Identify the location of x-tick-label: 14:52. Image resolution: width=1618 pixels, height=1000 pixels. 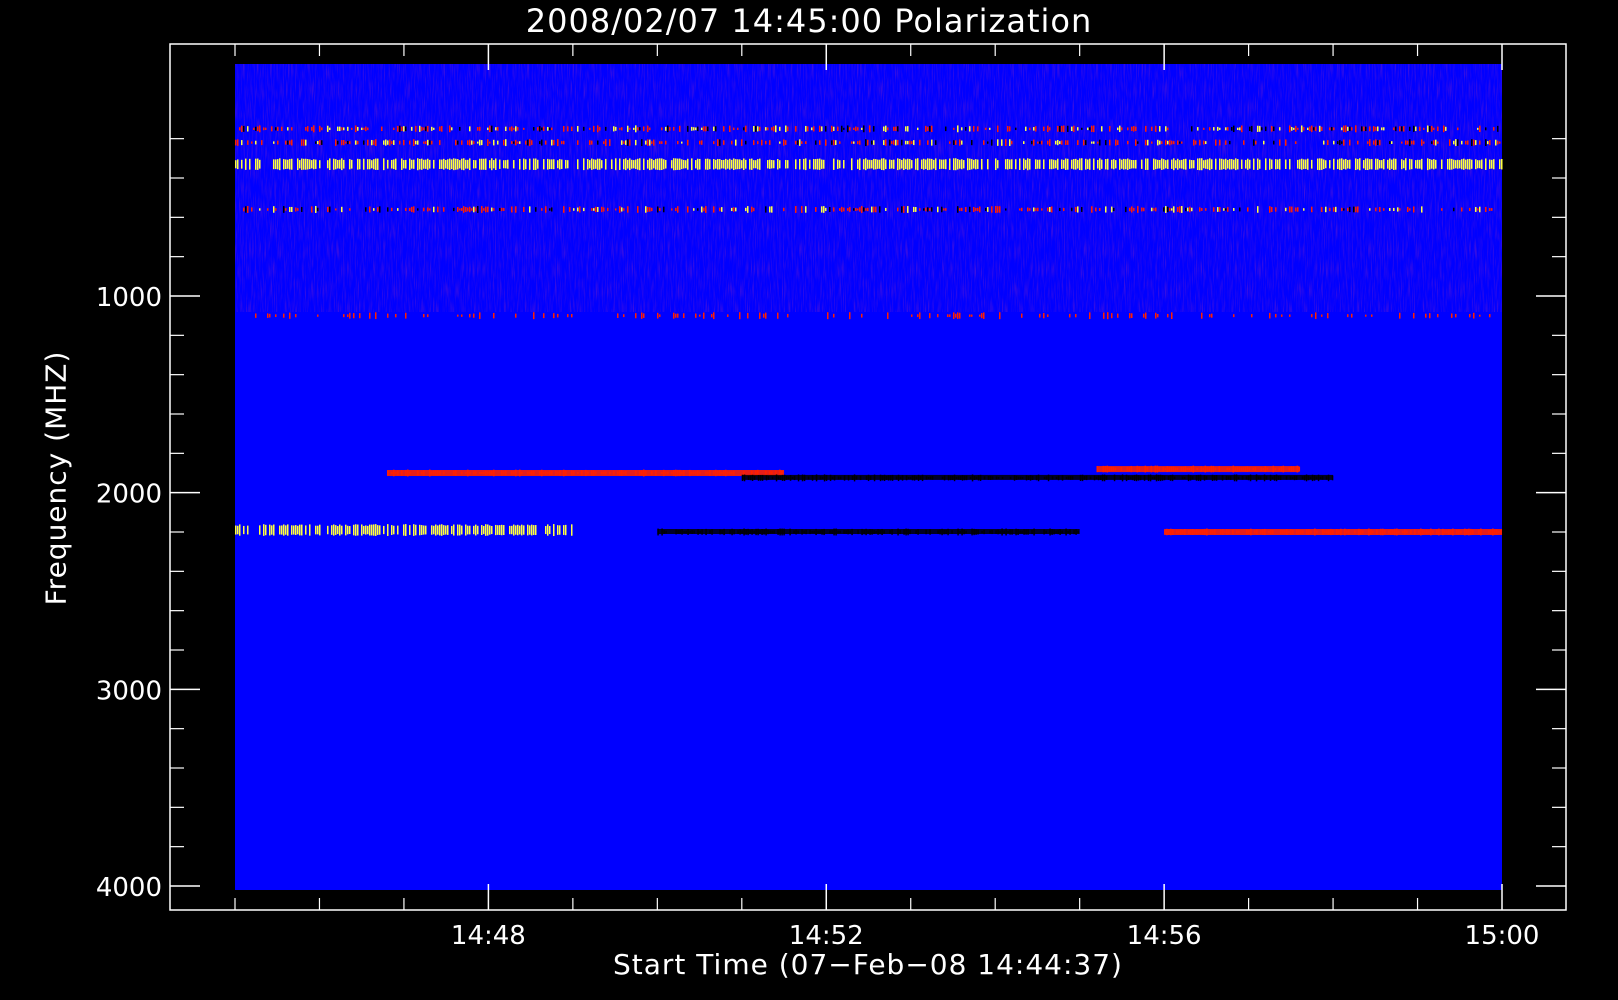
(826, 936).